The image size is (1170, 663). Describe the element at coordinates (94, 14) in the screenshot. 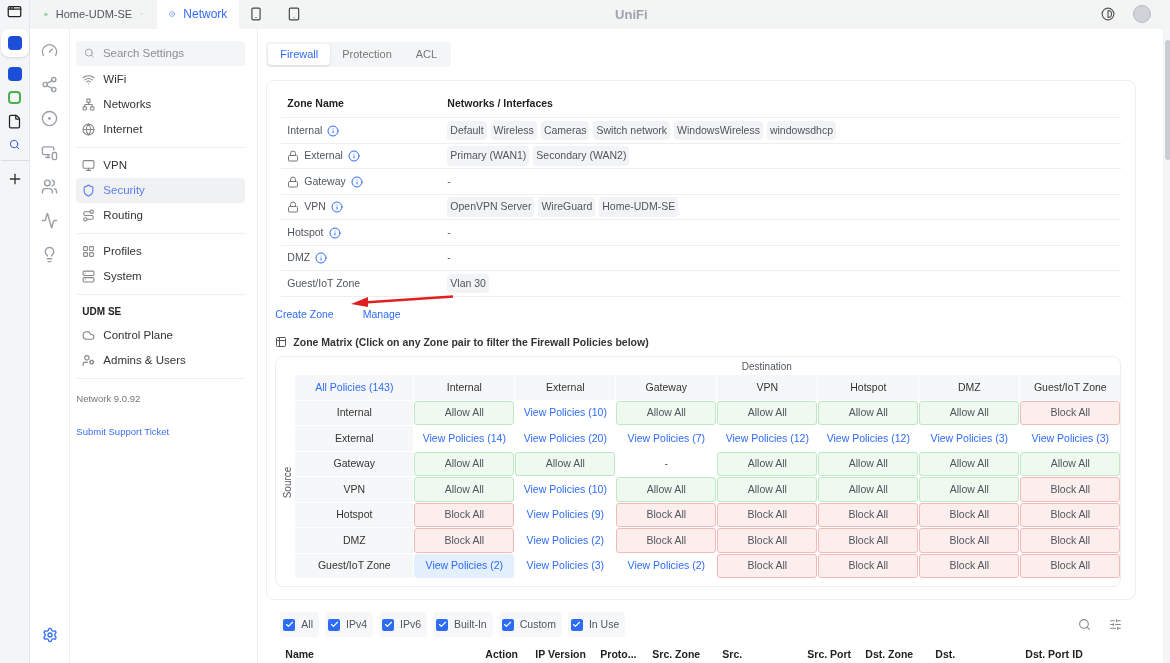

I see `site-selector: Home-UDM-SE` at that location.